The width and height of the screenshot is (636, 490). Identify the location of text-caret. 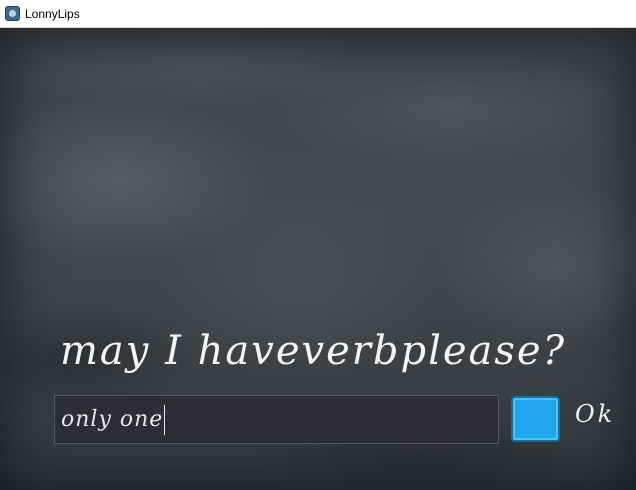
(165, 419).